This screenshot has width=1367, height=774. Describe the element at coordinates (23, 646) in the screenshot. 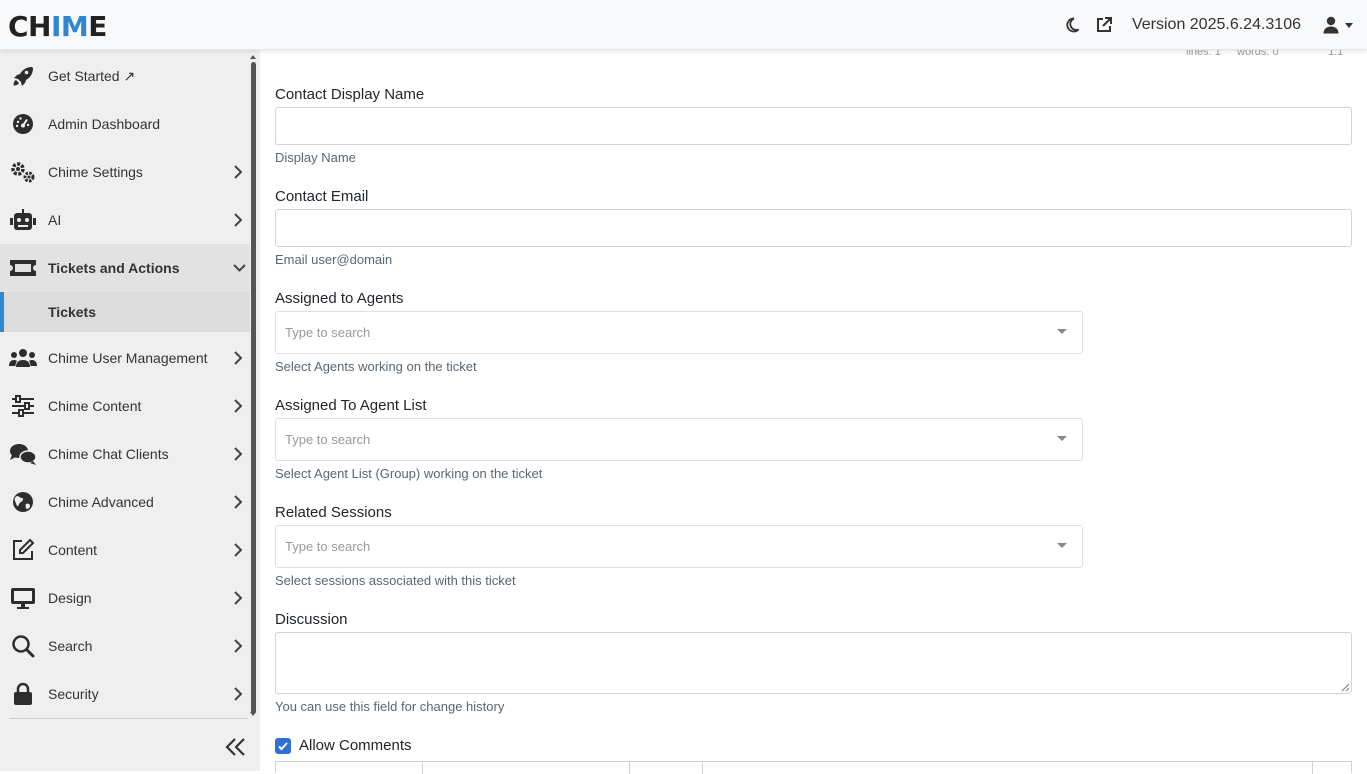

I see `search-icon` at that location.